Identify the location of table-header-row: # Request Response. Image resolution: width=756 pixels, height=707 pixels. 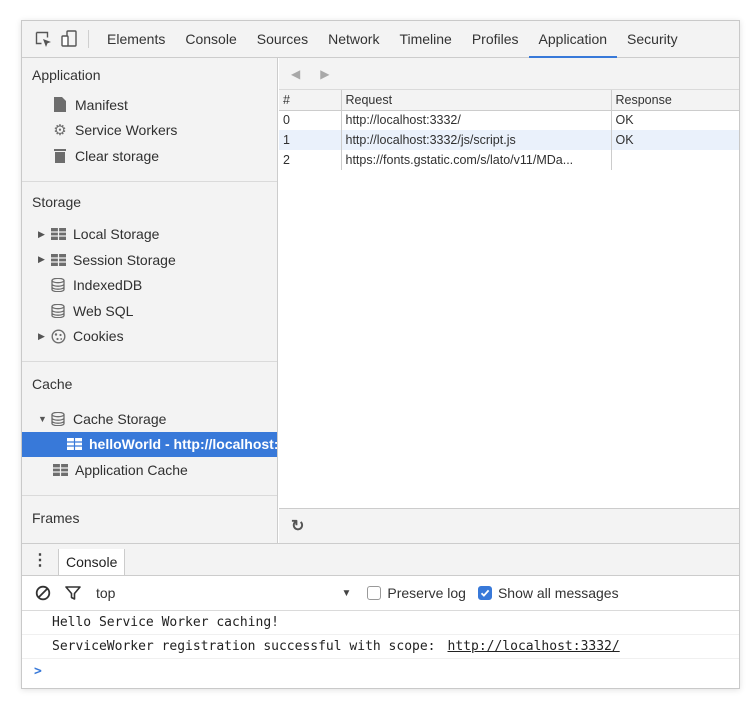
(509, 100).